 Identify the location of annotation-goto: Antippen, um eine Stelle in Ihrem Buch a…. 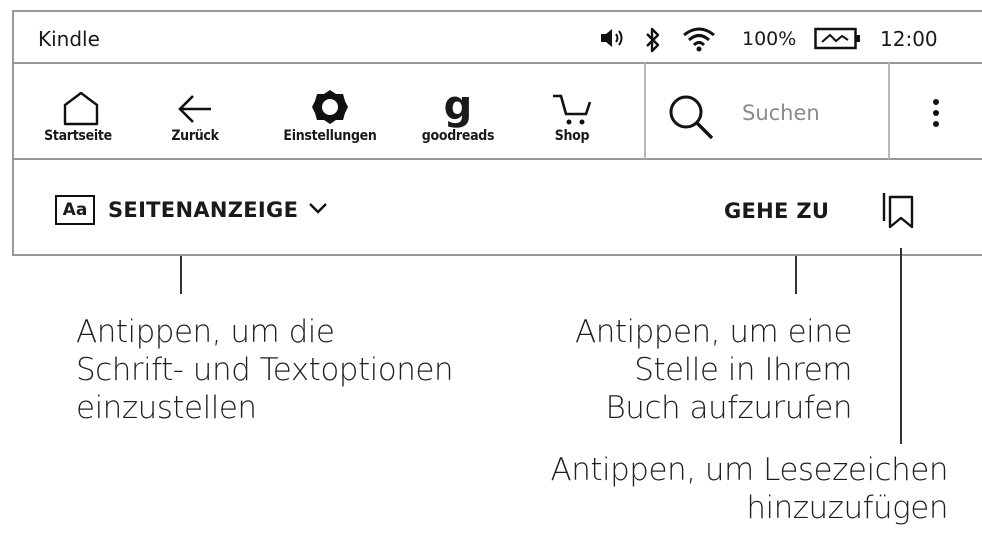
(713, 370).